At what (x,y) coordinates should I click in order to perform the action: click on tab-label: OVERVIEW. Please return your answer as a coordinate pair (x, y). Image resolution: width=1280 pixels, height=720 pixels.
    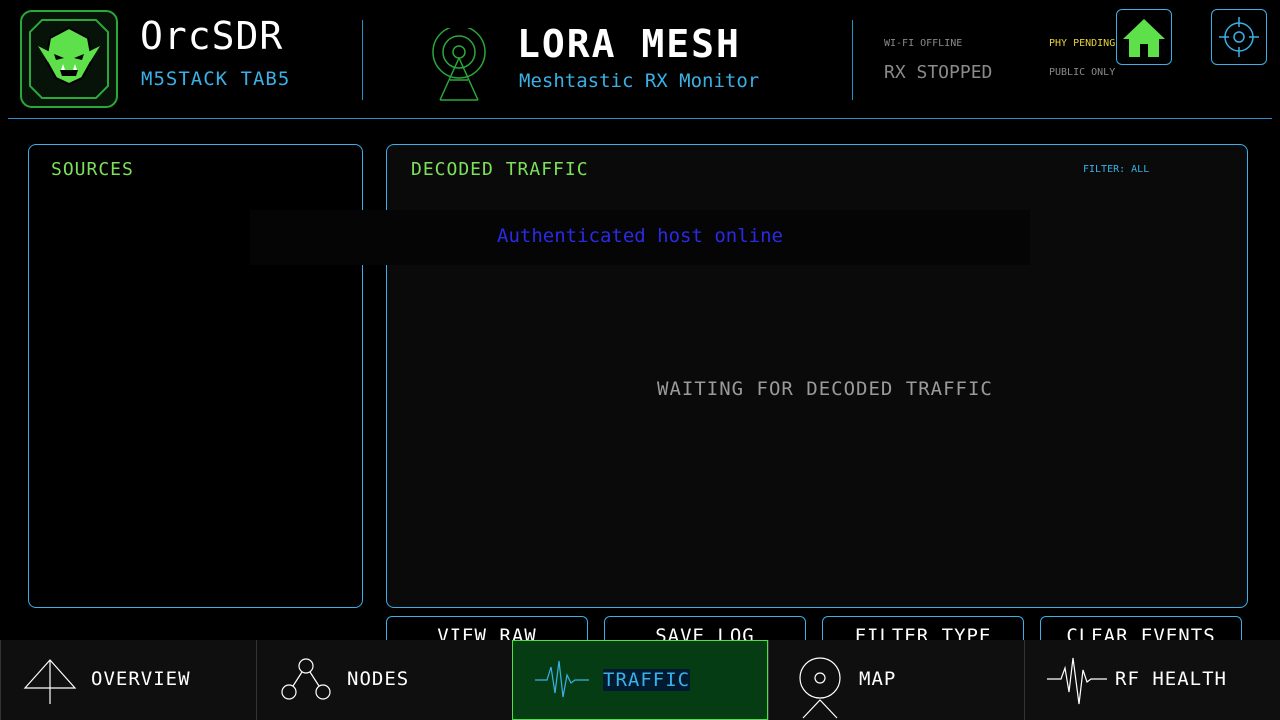
    Looking at the image, I should click on (141, 679).